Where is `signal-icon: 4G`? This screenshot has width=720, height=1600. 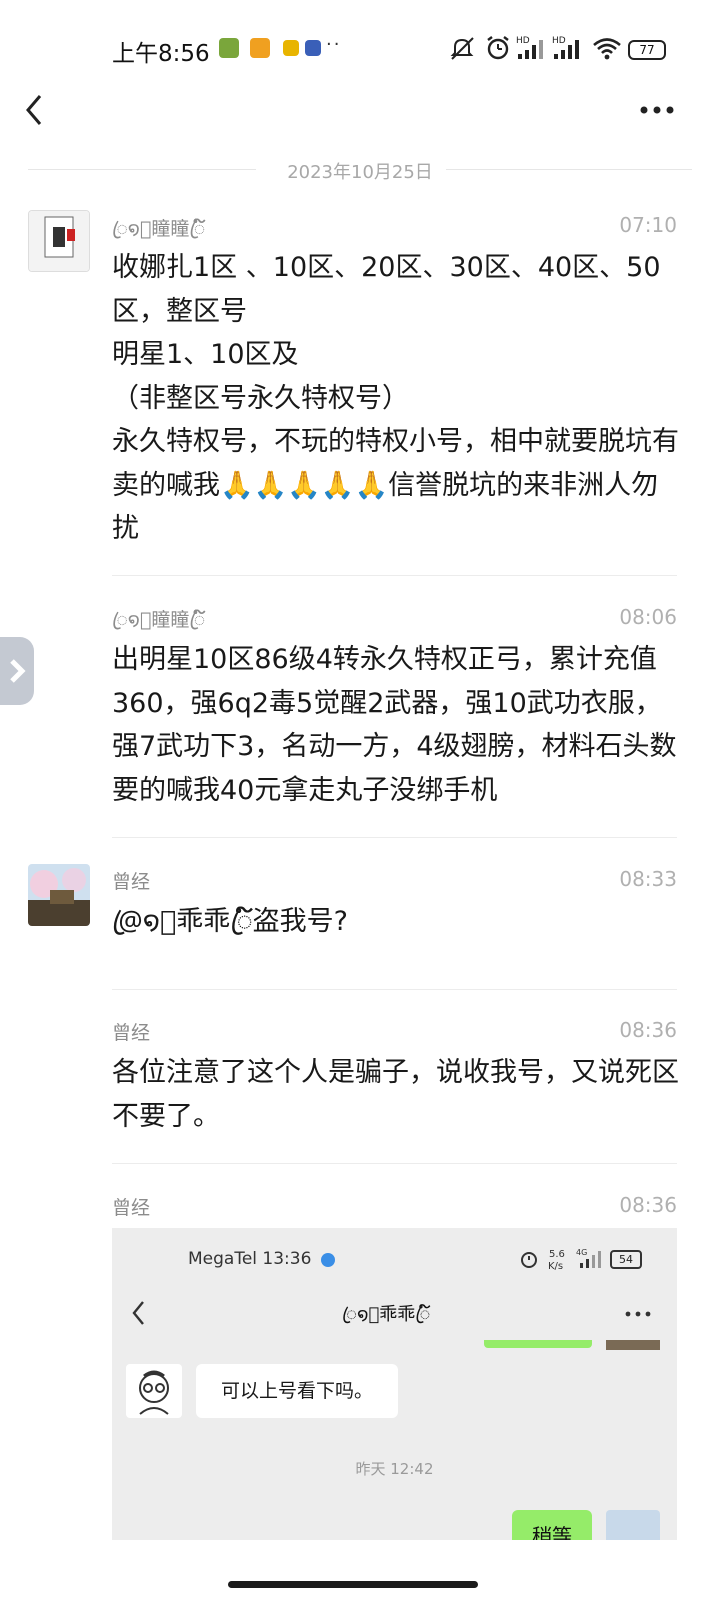 signal-icon: 4G is located at coordinates (588, 1258).